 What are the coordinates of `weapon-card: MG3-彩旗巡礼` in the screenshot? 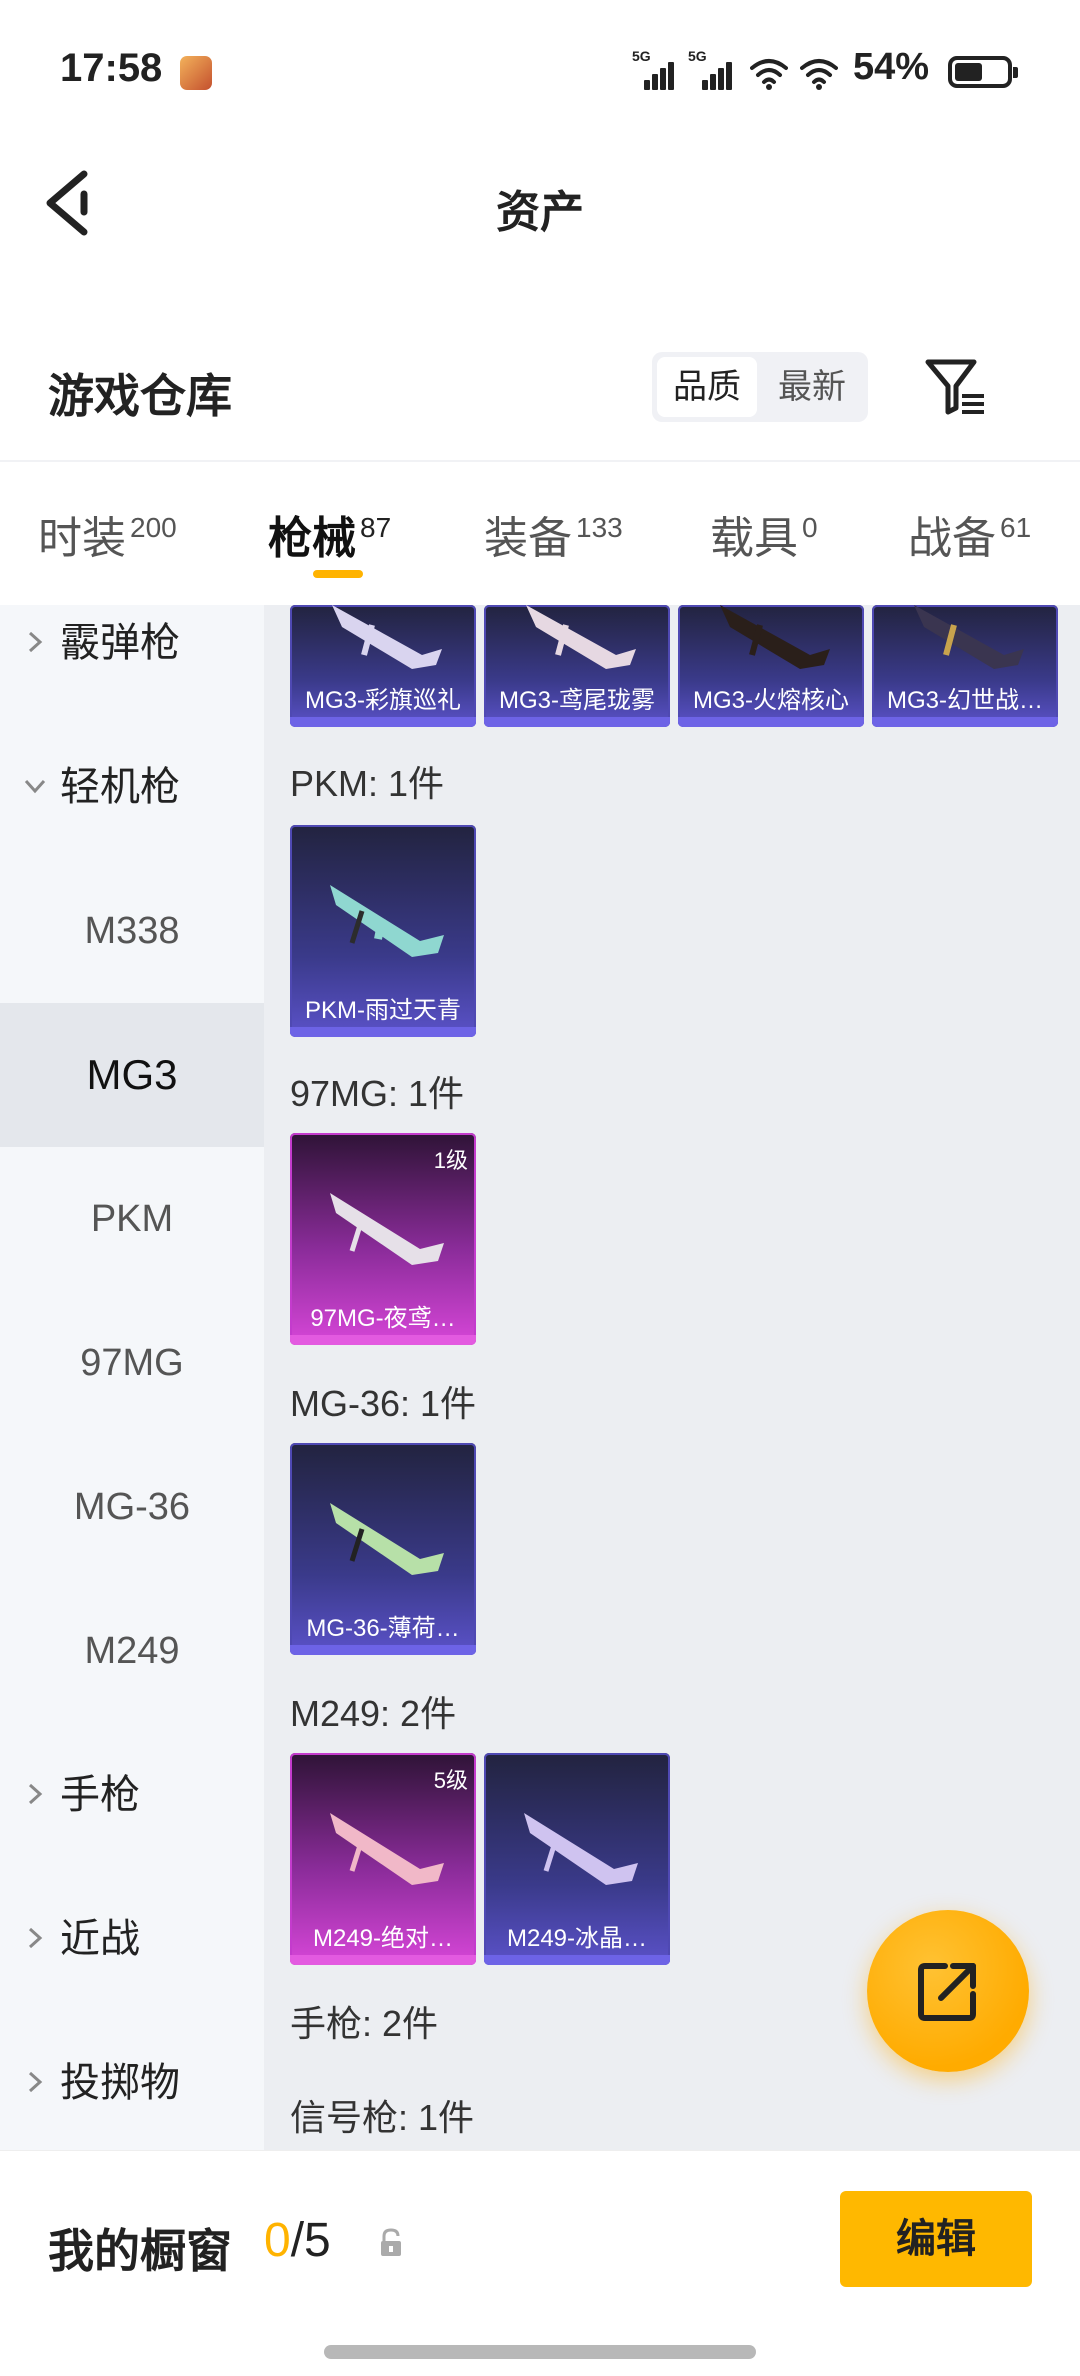 It's located at (383, 666).